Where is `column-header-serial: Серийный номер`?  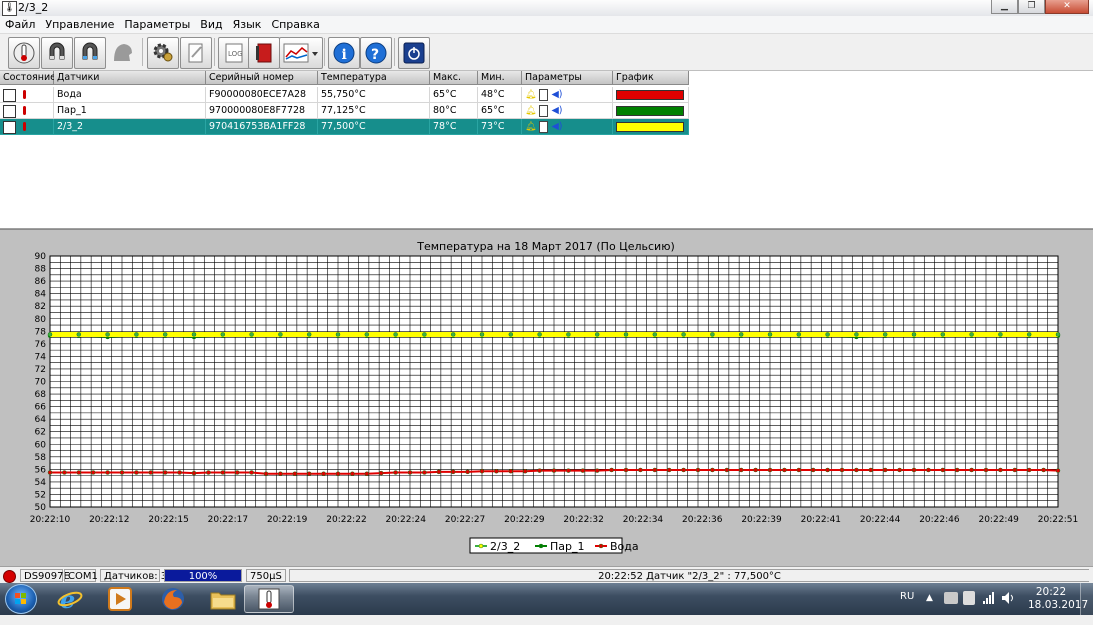
column-header-serial: Серийный номер is located at coordinates (262, 78).